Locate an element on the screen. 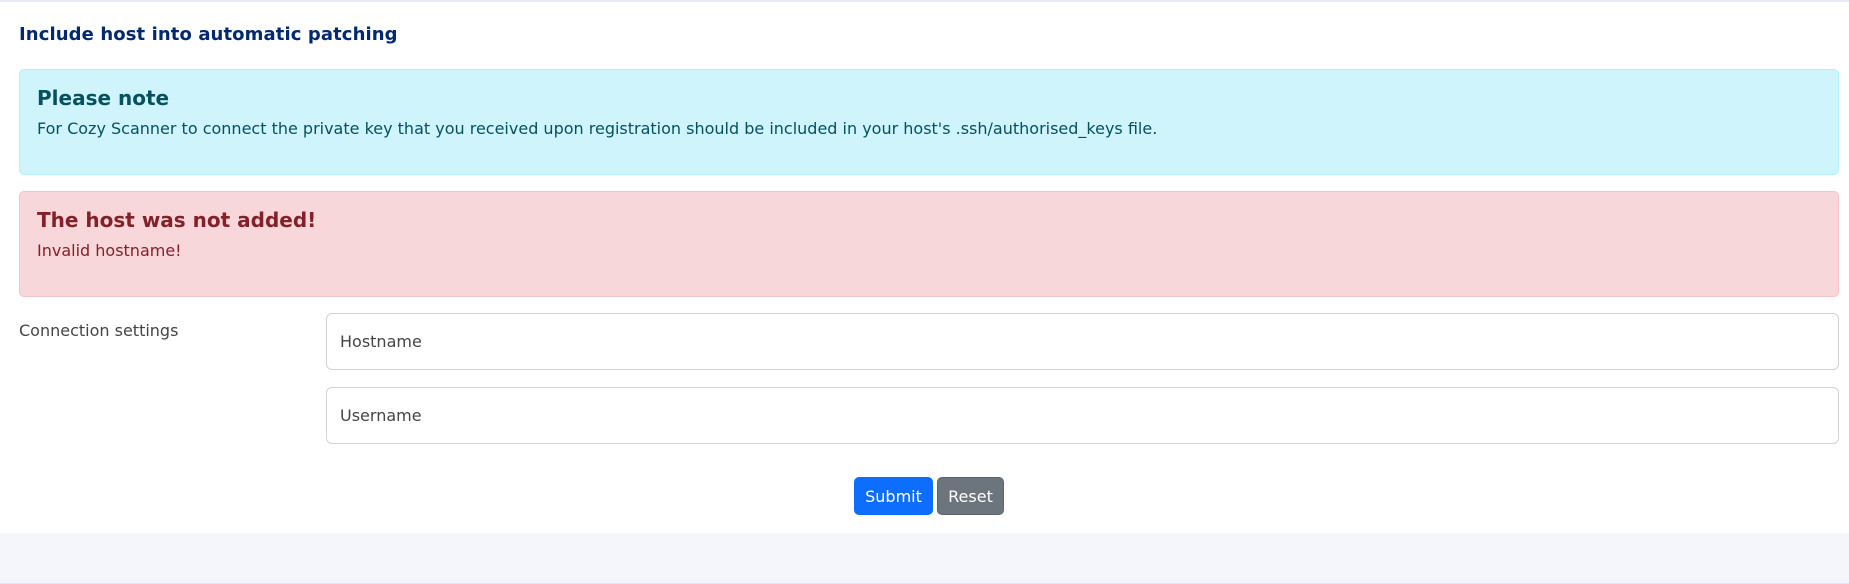 The height and width of the screenshot is (584, 1849). error-alert-heading: The host was not added! is located at coordinates (177, 220).